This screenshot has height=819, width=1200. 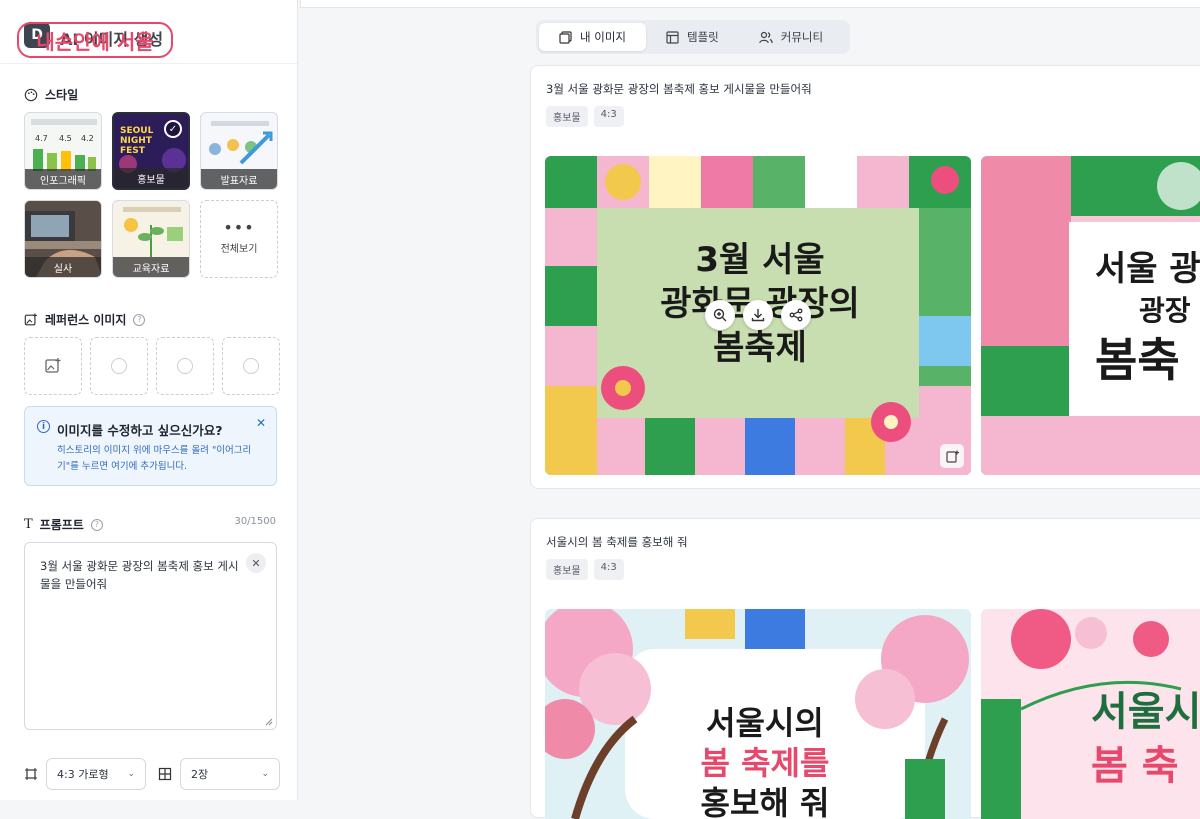 What do you see at coordinates (140, 430) in the screenshot?
I see `info-title: 이미지를 수정하고 싶으신가요?` at bounding box center [140, 430].